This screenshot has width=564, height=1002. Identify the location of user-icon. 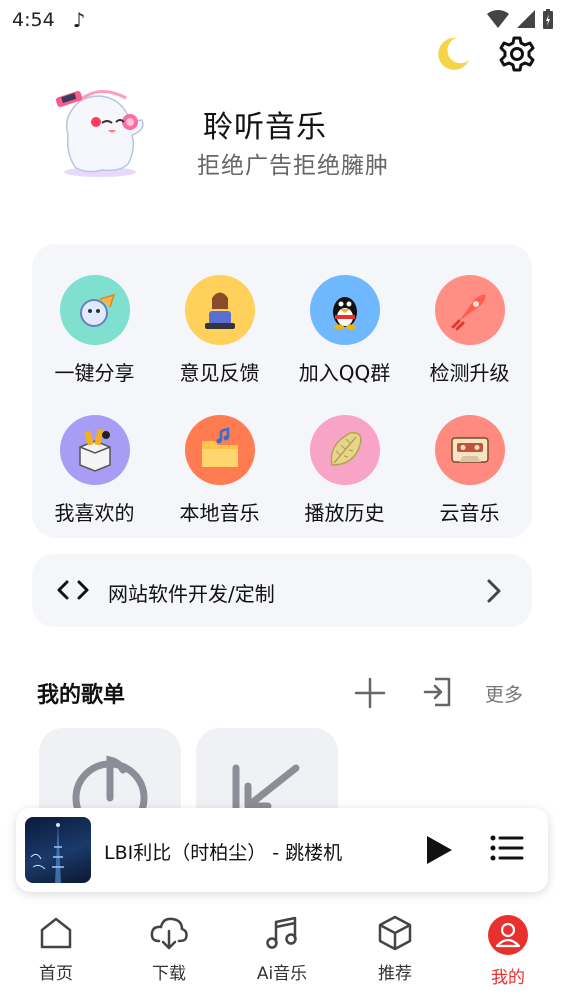
(508, 935).